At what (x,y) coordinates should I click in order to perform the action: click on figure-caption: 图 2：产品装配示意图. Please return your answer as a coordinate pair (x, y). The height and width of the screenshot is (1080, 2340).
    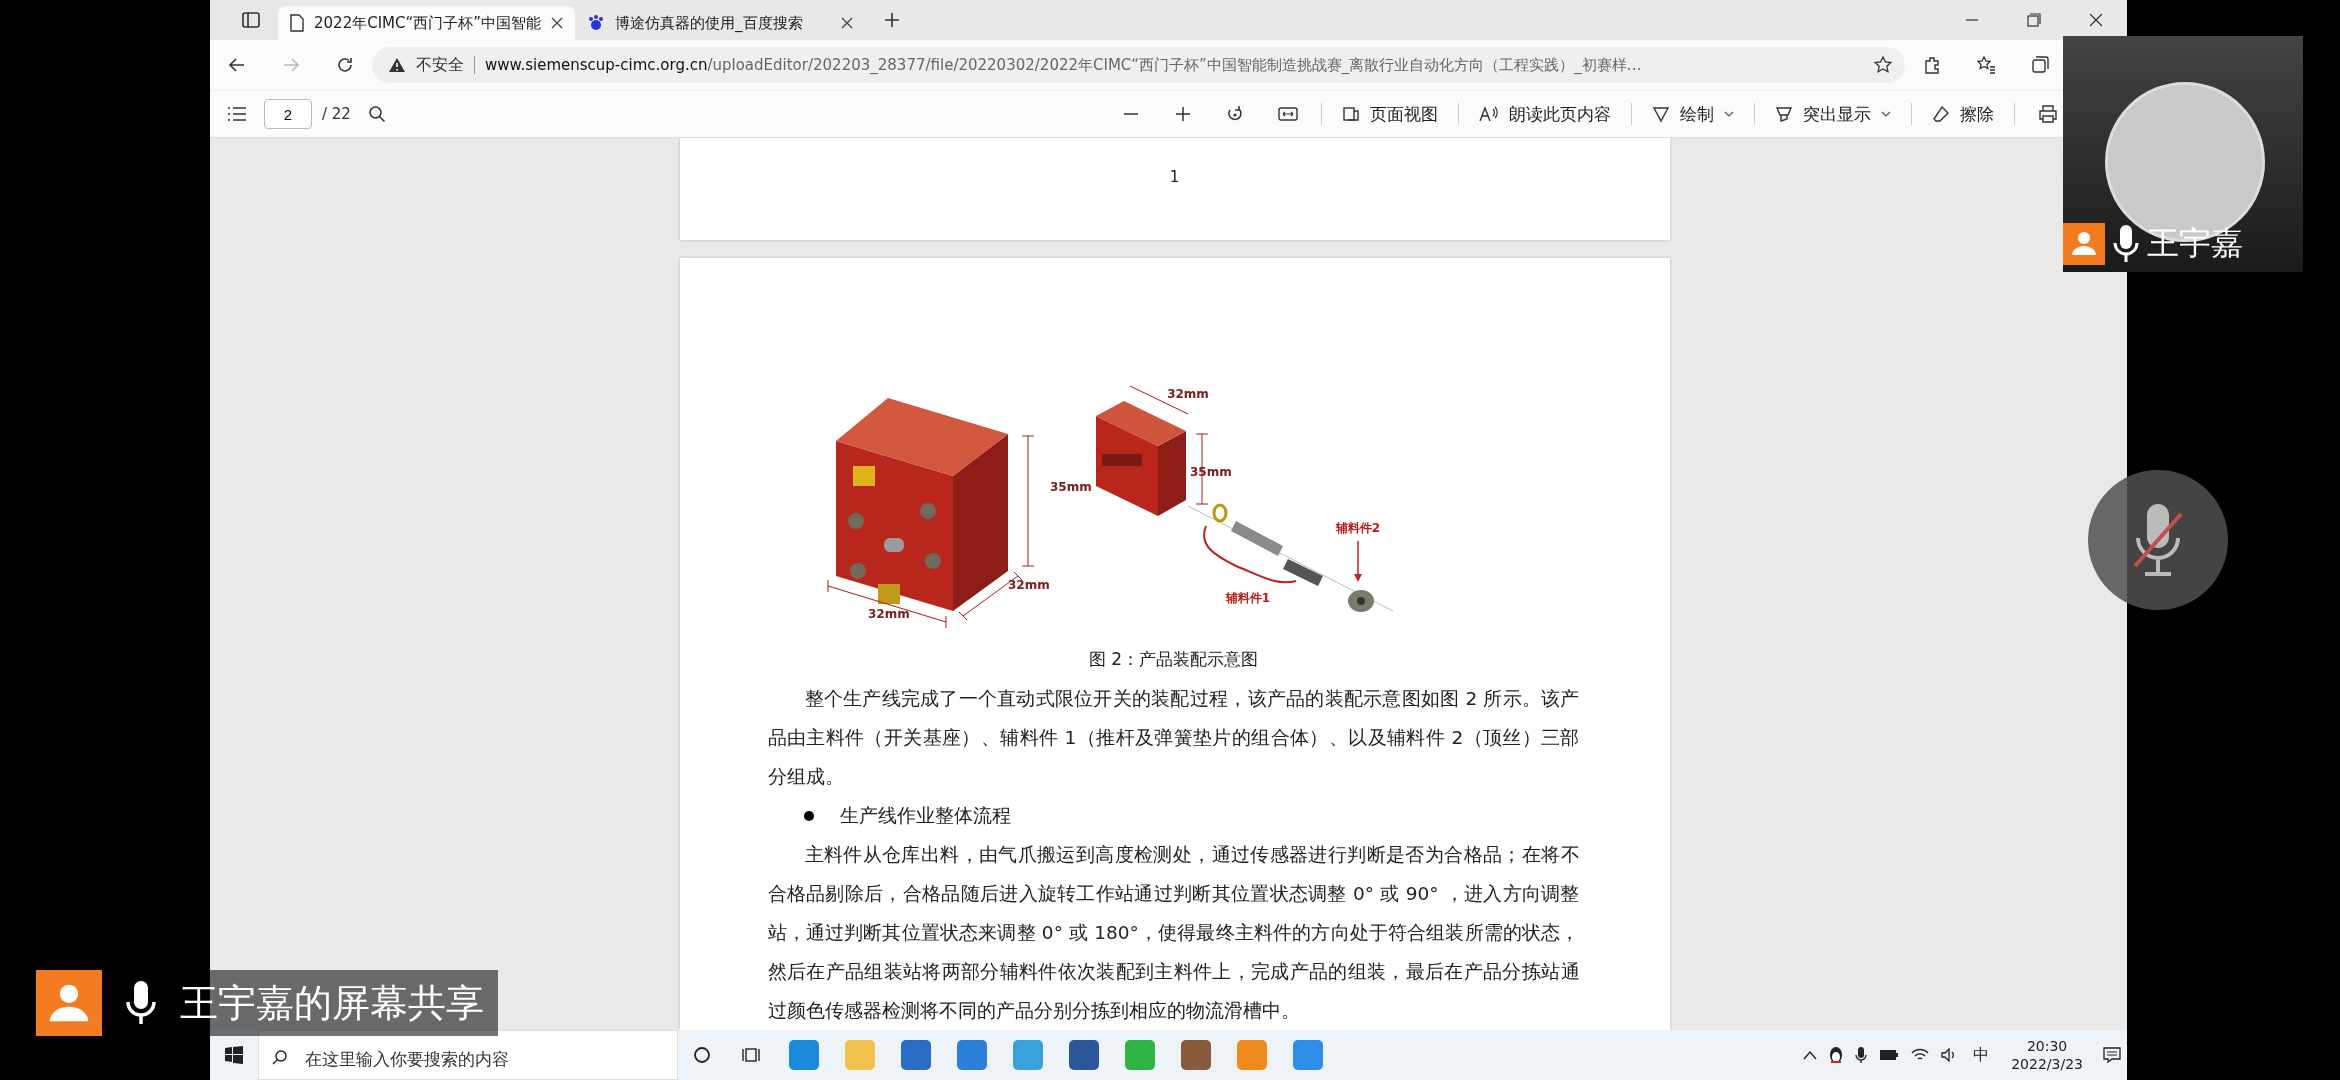
    Looking at the image, I should click on (1173, 659).